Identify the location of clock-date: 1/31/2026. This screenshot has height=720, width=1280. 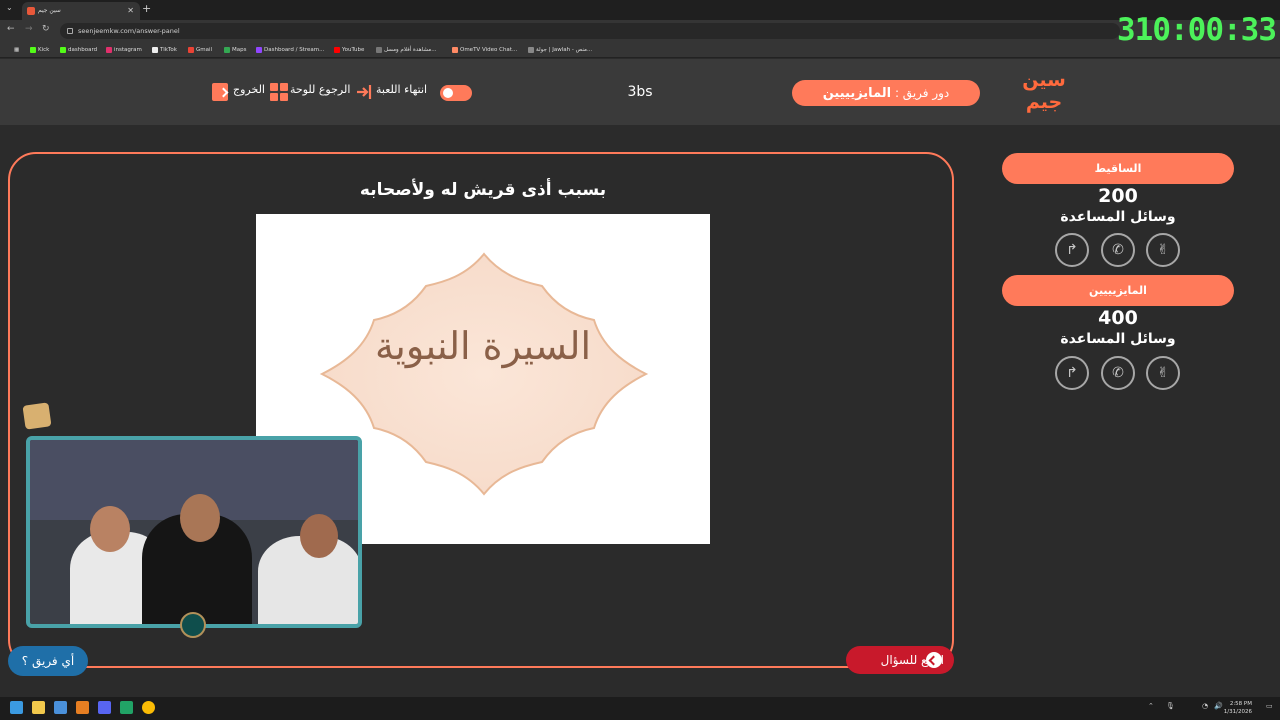
(1237, 712).